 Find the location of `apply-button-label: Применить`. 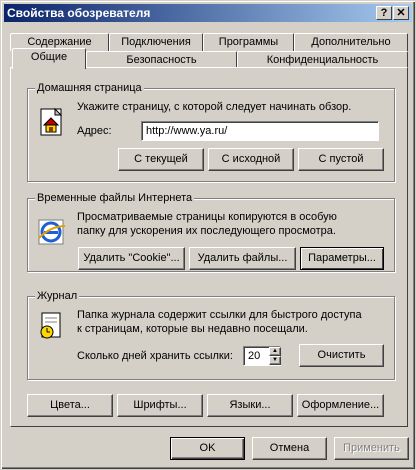

apply-button-label: Применить is located at coordinates (371, 448).